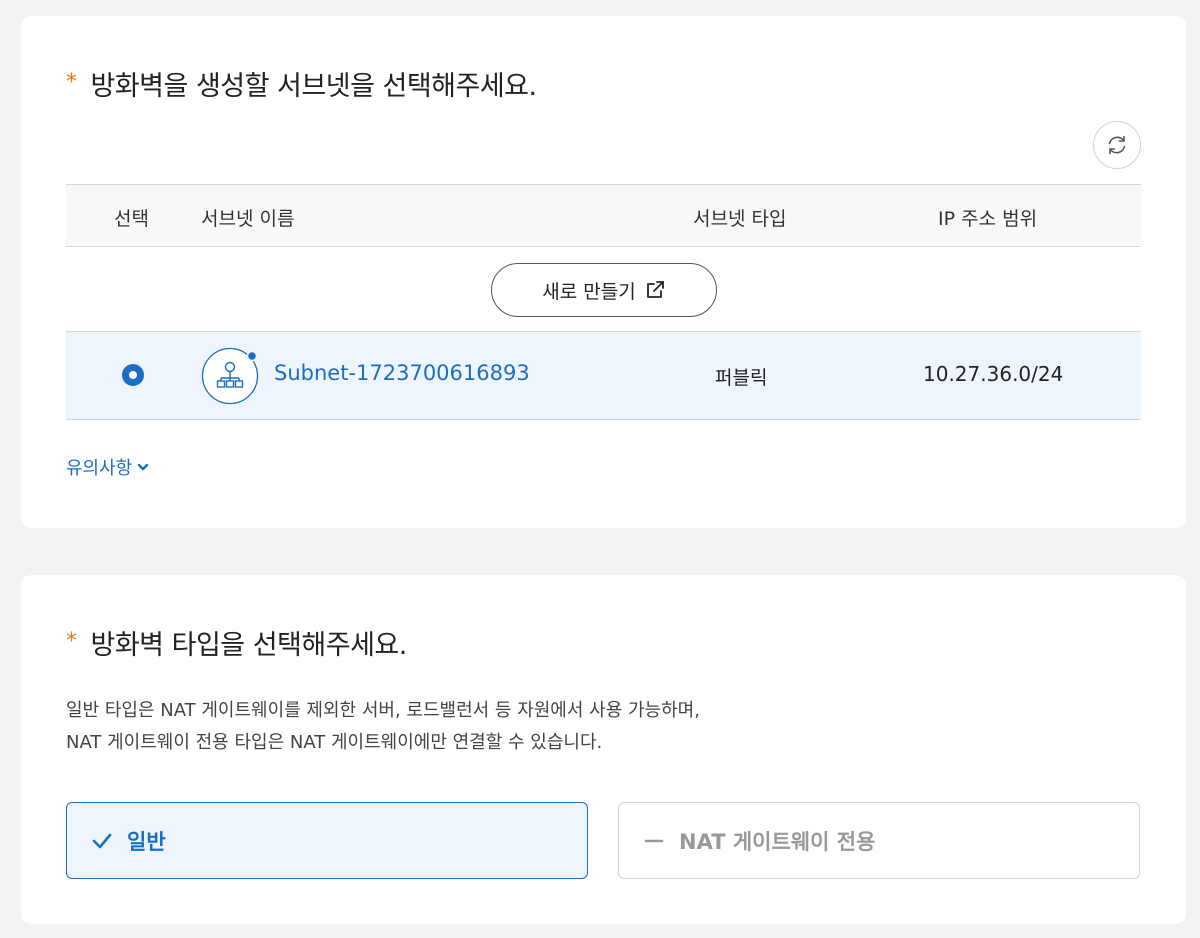 This screenshot has width=1200, height=938. I want to click on refresh-icon, so click(1117, 145).